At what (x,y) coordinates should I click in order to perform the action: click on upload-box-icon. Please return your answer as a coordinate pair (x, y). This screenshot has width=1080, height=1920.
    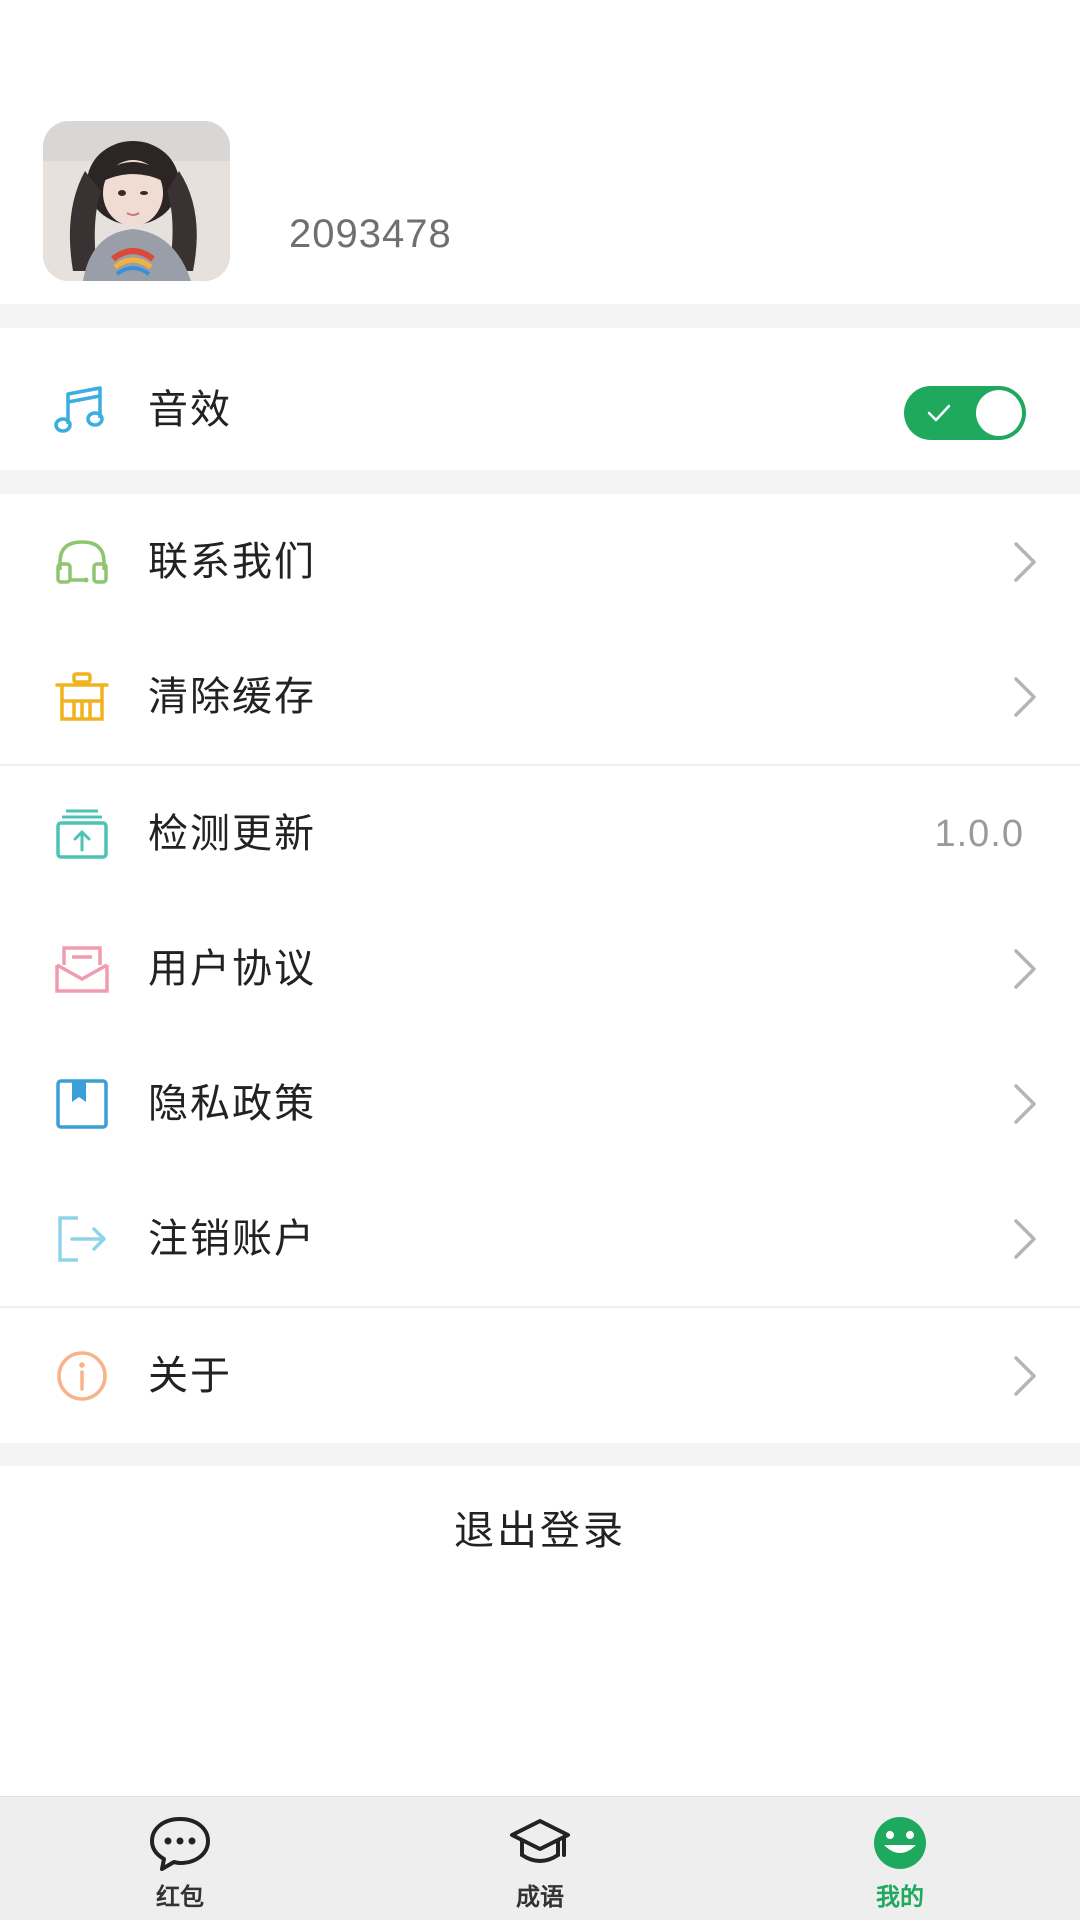
    Looking at the image, I should click on (82, 834).